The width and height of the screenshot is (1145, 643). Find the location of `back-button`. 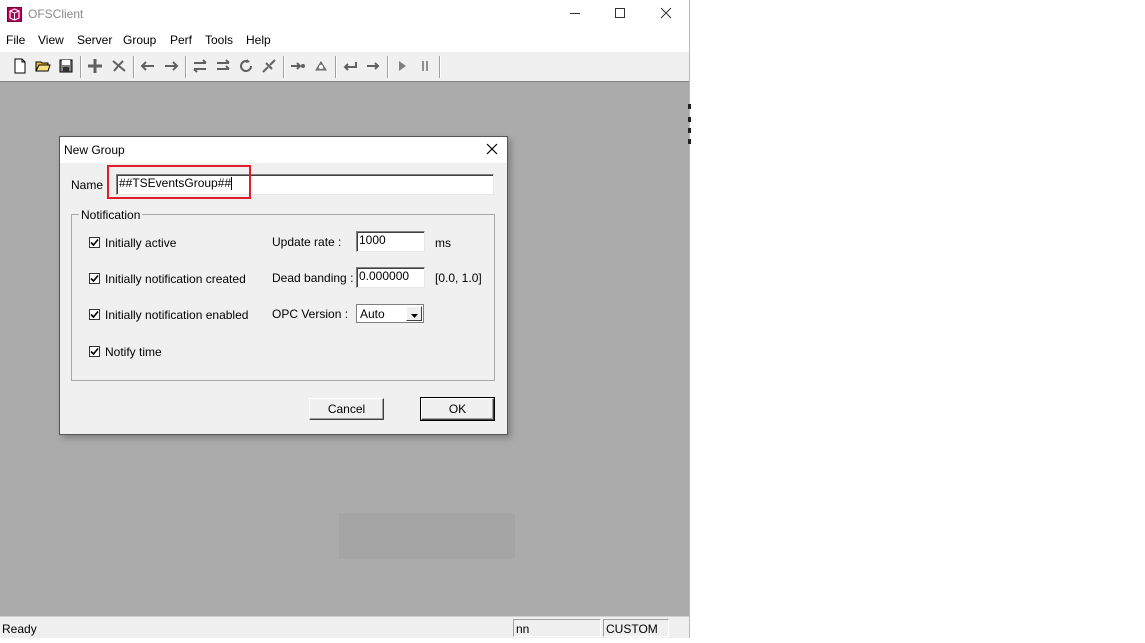

back-button is located at coordinates (148, 67).